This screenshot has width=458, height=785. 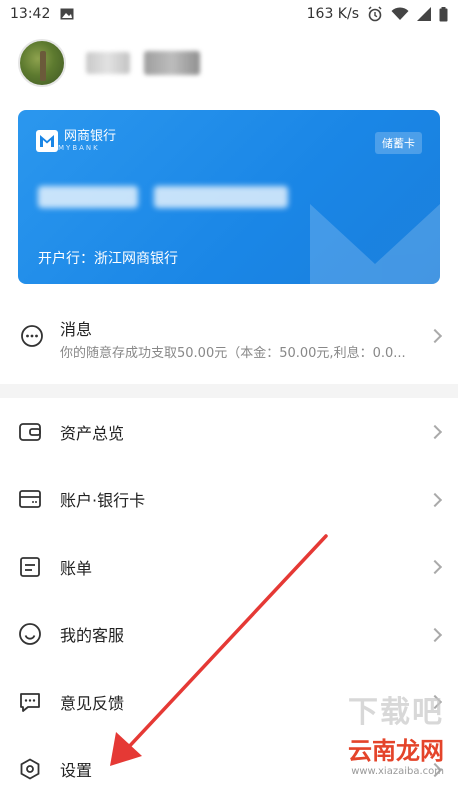 I want to click on menu-item-bill: 账单, so click(x=229, y=567).